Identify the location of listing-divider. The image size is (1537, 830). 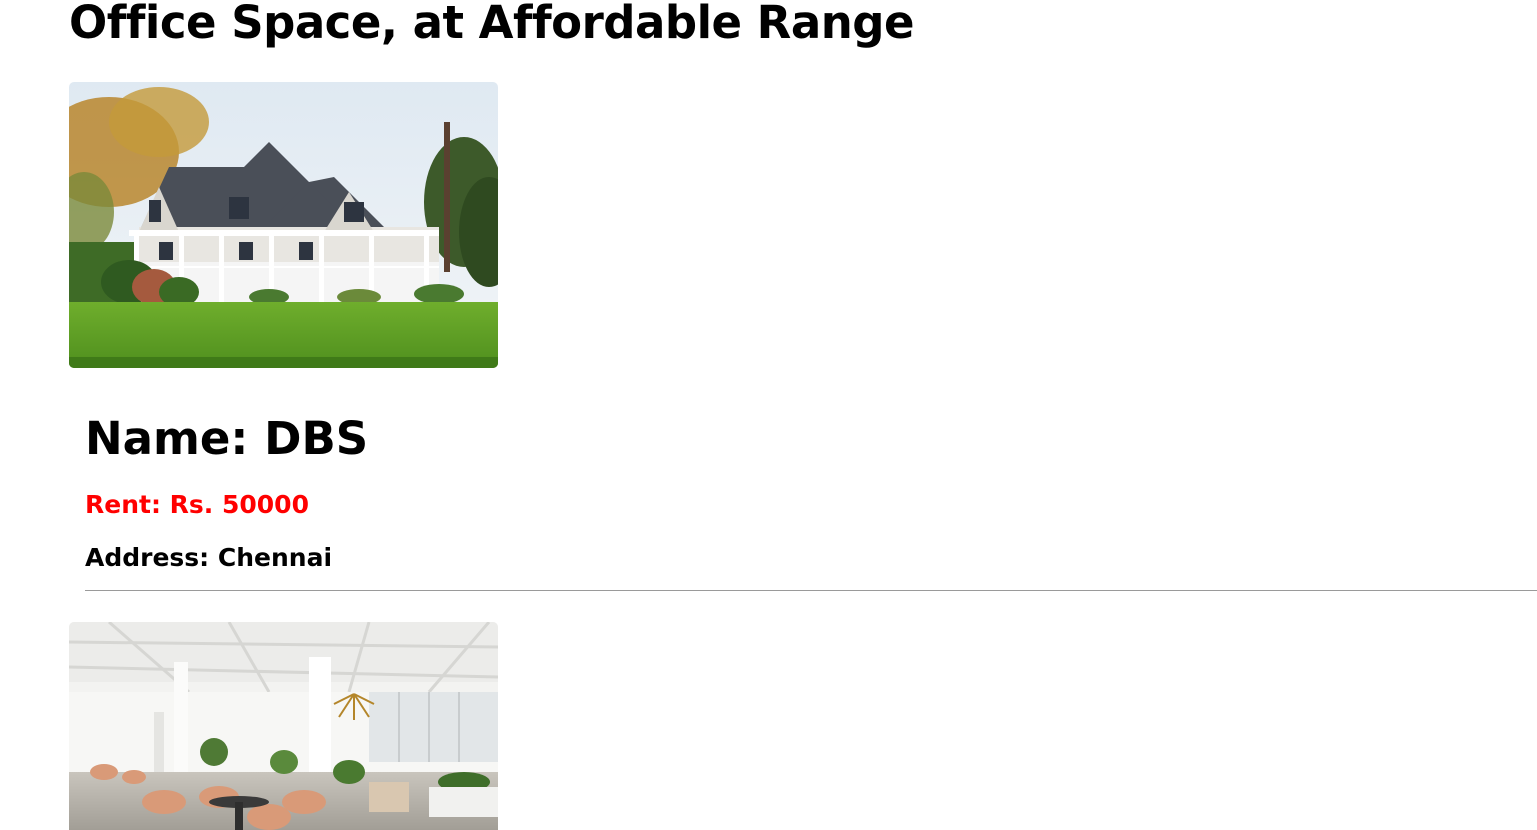
(811, 590).